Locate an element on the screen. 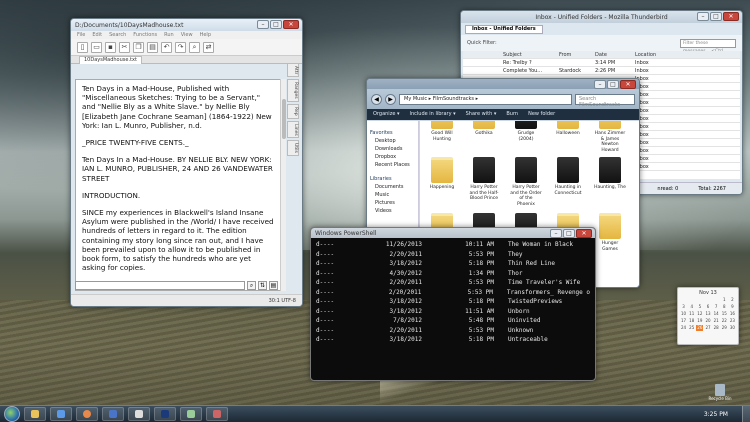  menu-item-help: Help is located at coordinates (205, 35).